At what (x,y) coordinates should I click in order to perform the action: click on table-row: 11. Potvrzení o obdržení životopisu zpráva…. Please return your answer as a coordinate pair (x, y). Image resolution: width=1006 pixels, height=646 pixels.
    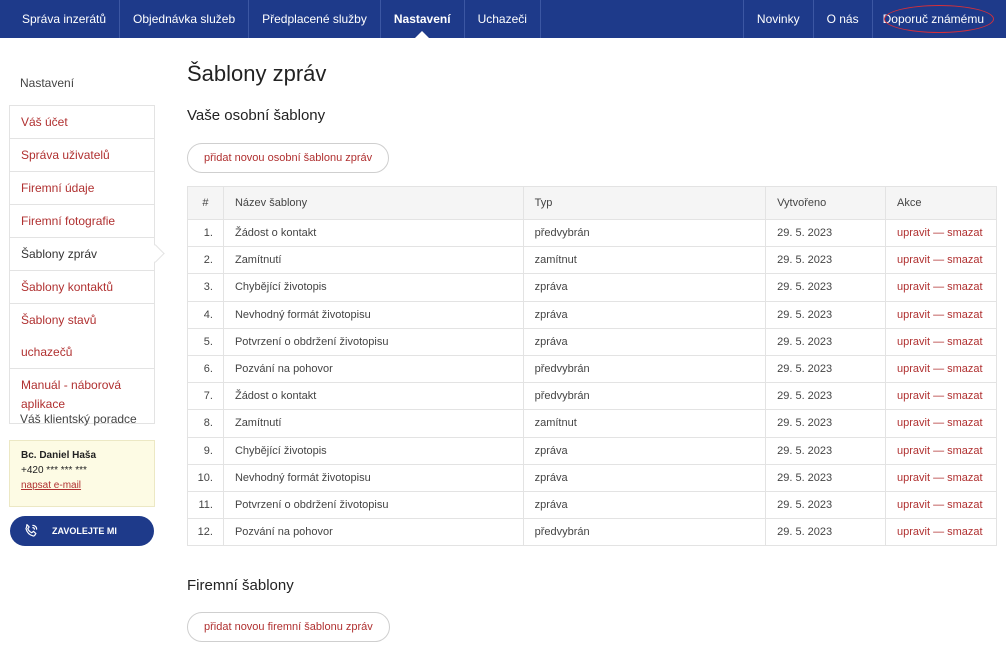
    Looking at the image, I should click on (592, 505).